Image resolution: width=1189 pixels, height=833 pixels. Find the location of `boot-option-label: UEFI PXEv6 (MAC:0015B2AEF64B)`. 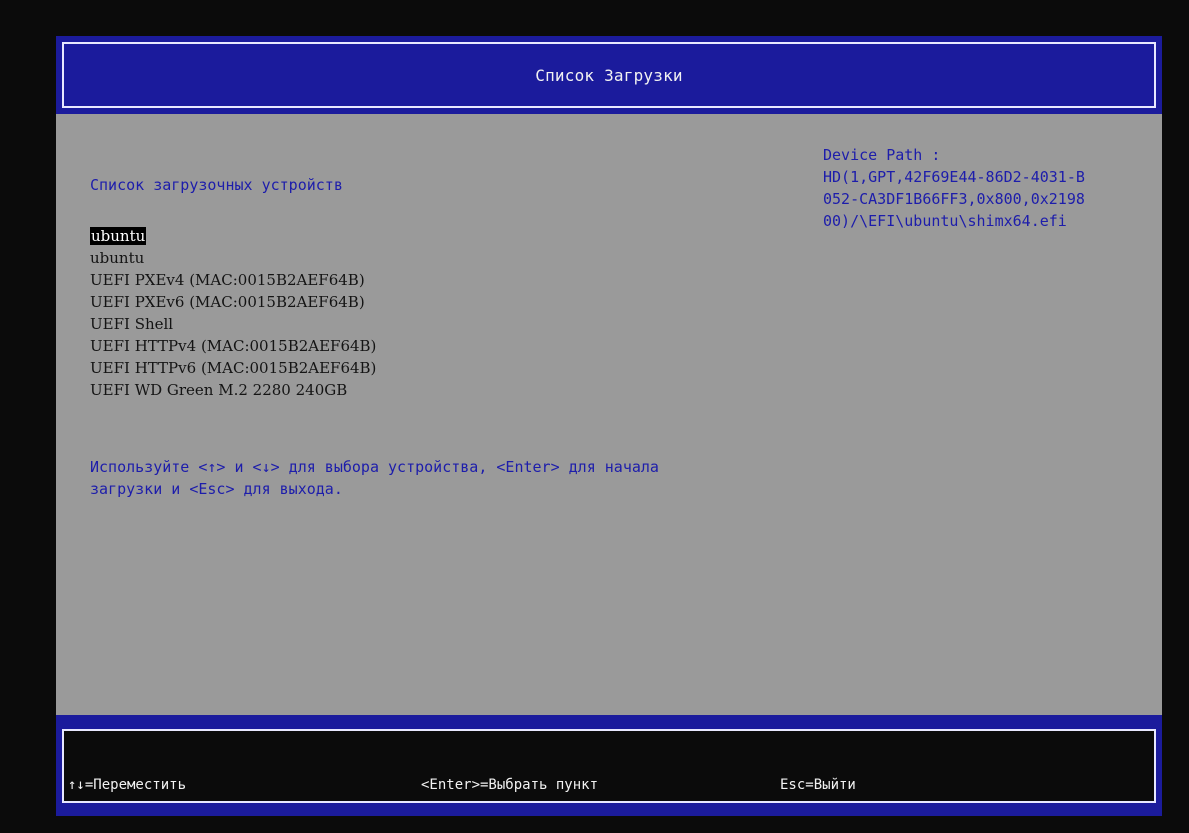

boot-option-label: UEFI PXEv6 (MAC:0015B2AEF64B) is located at coordinates (227, 302).